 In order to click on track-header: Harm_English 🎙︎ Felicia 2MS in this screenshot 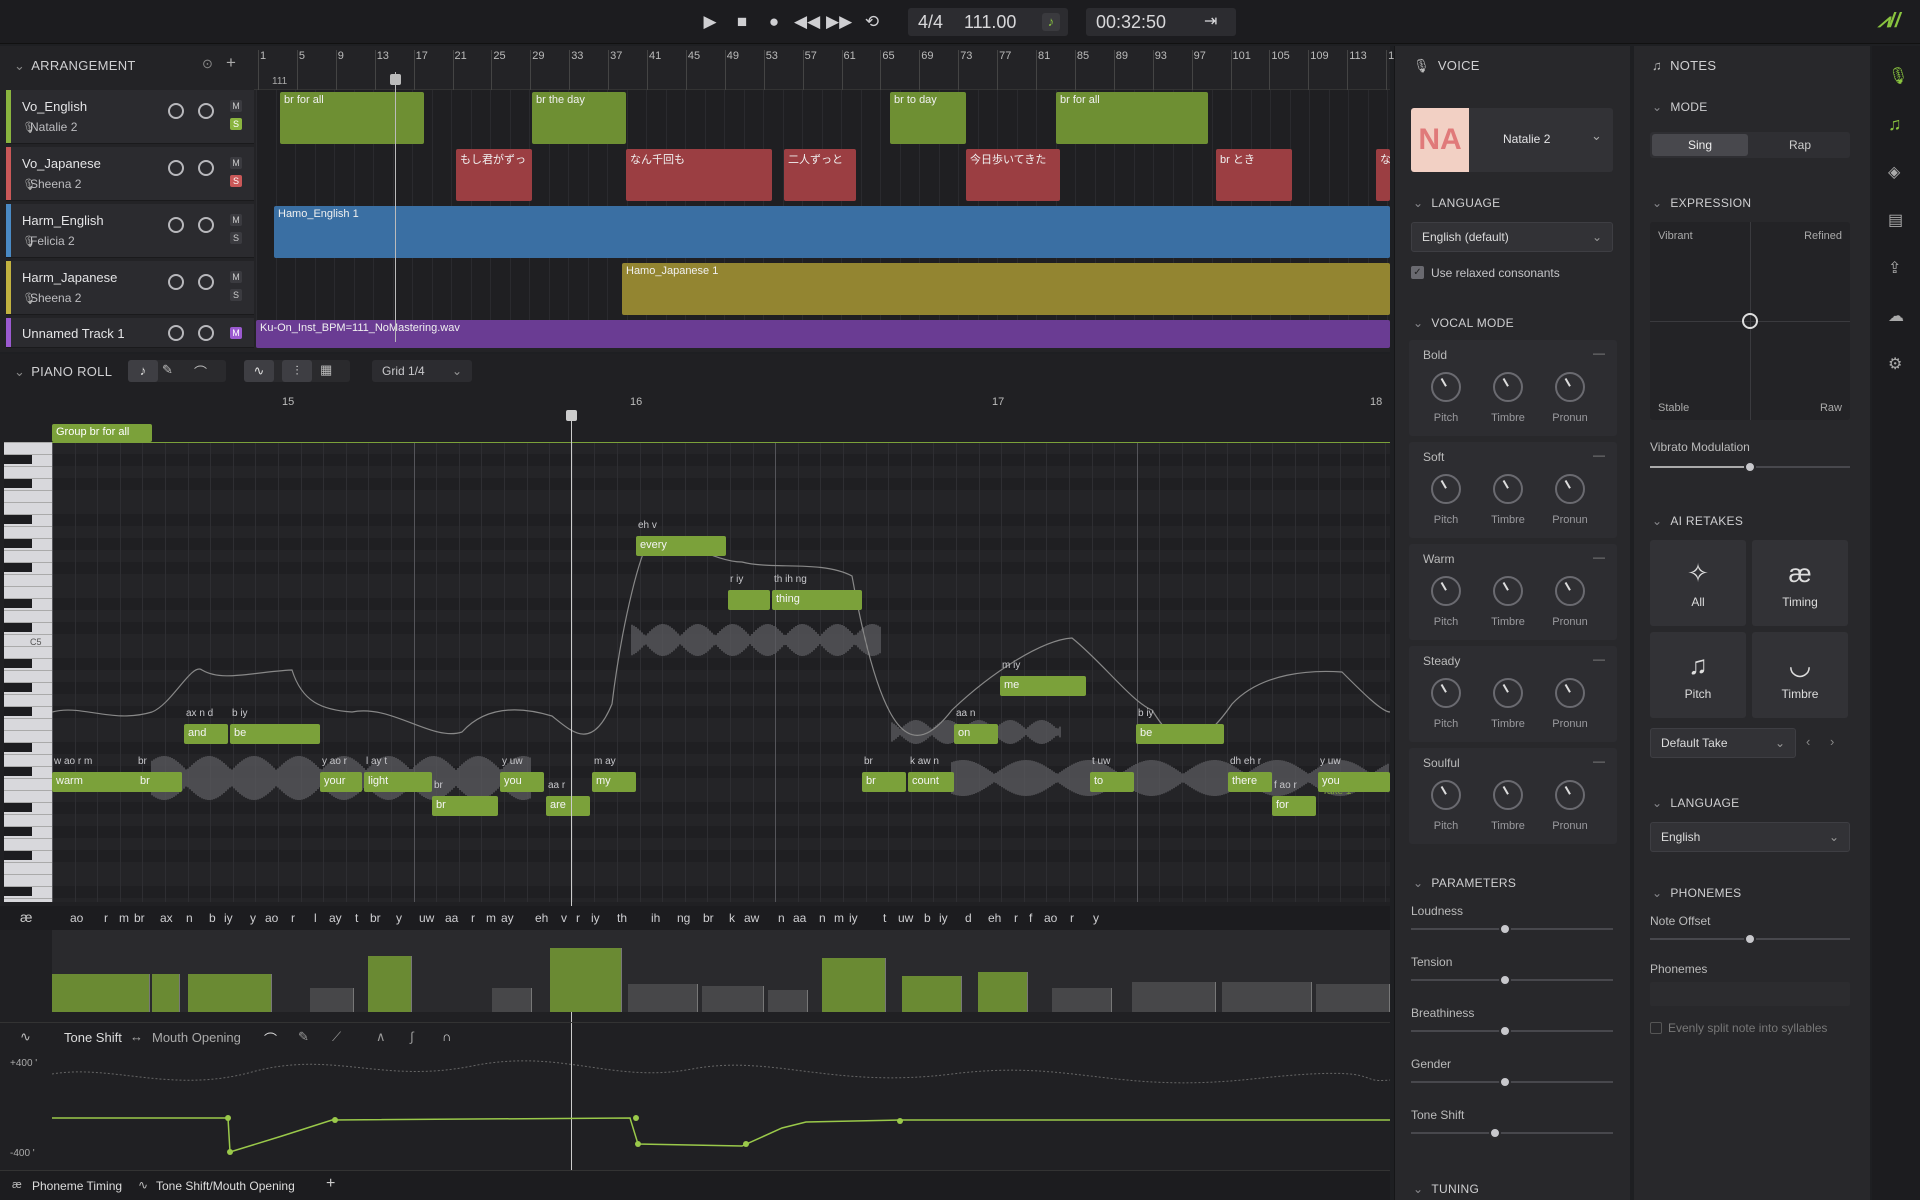, I will do `click(130, 231)`.